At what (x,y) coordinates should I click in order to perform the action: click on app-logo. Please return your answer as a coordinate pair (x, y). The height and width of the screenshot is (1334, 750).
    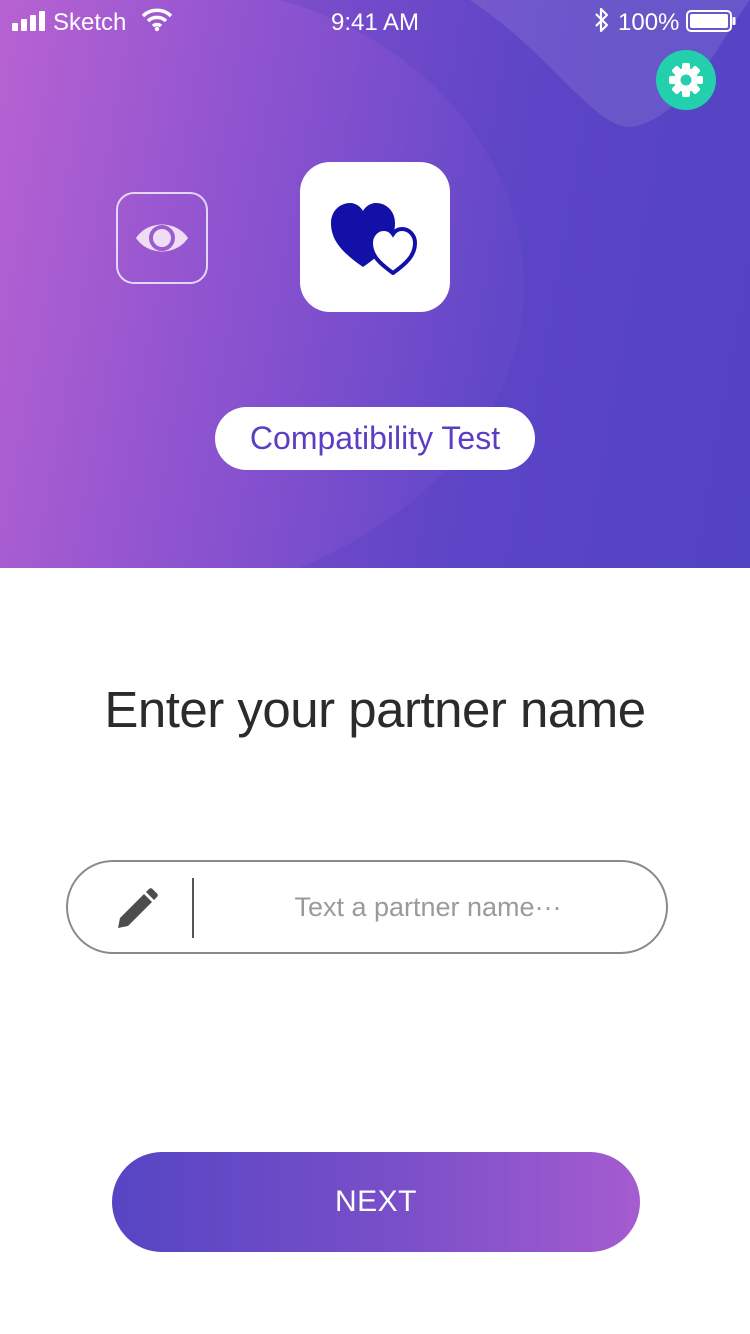
    Looking at the image, I should click on (375, 237).